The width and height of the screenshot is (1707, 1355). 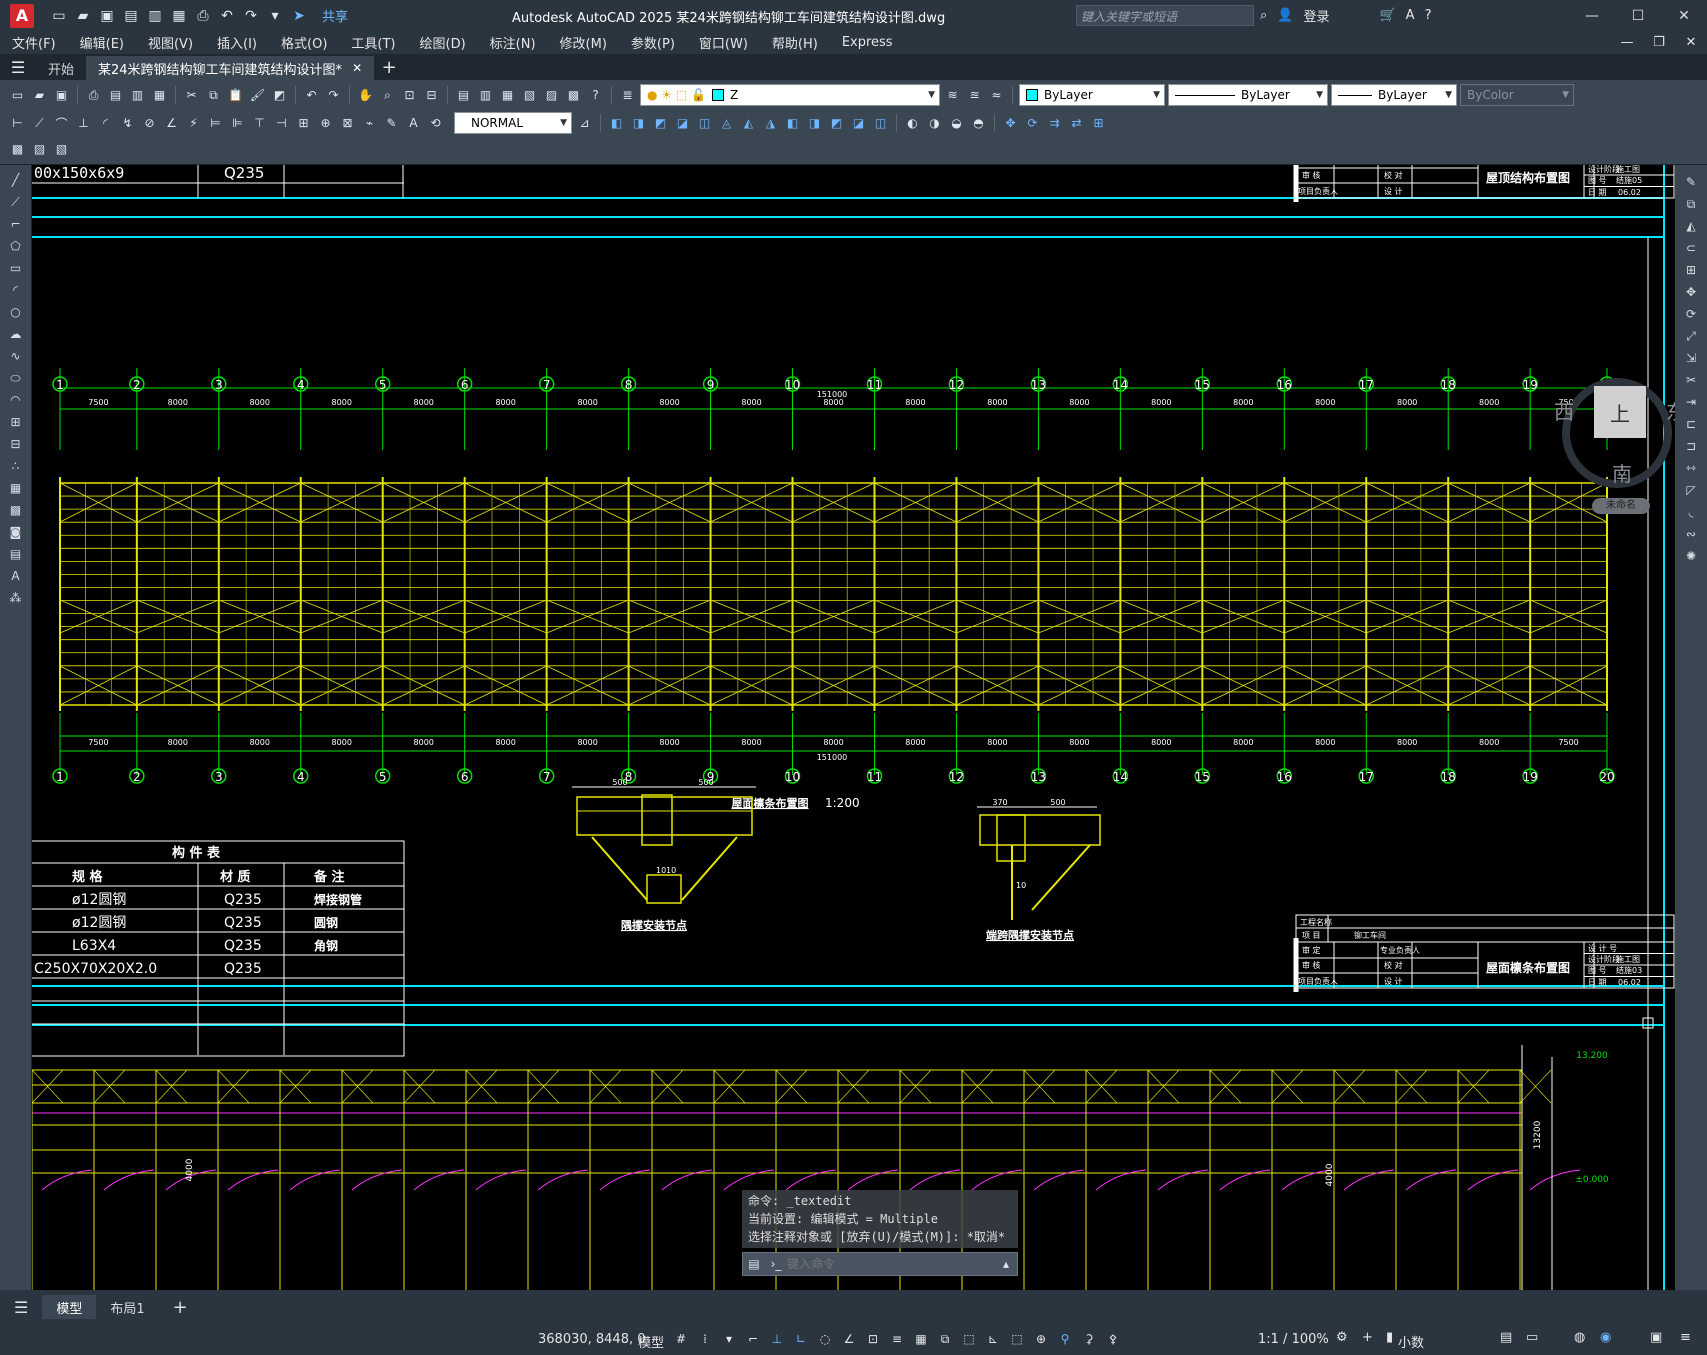 I want to click on tb-toolpalettes-icon: ▦, so click(x=507, y=95).